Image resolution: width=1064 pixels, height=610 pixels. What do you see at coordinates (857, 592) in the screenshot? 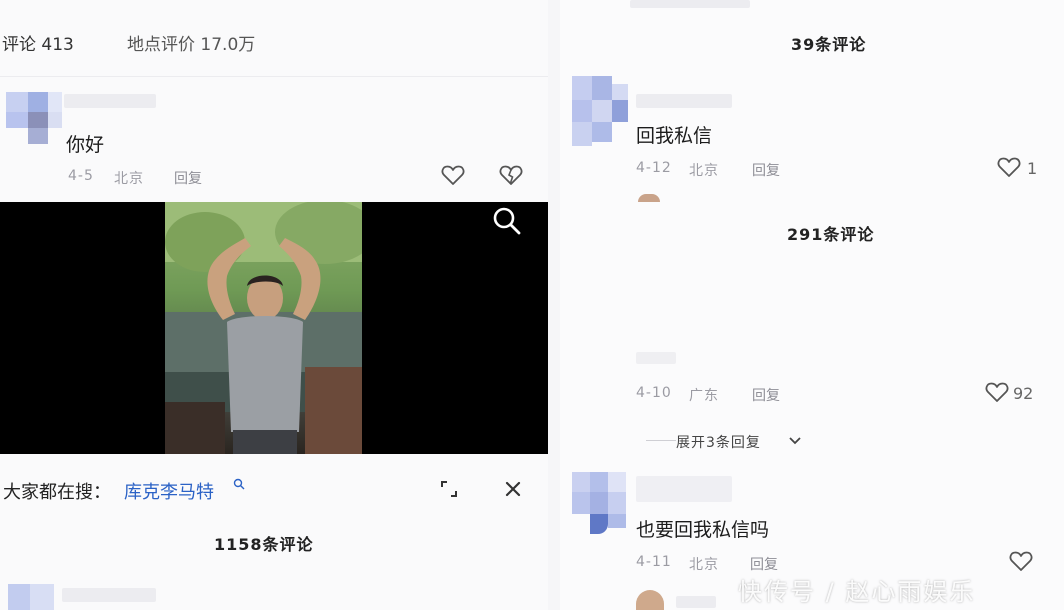
I see `watermark: 快传号 / 赵心雨娱乐` at bounding box center [857, 592].